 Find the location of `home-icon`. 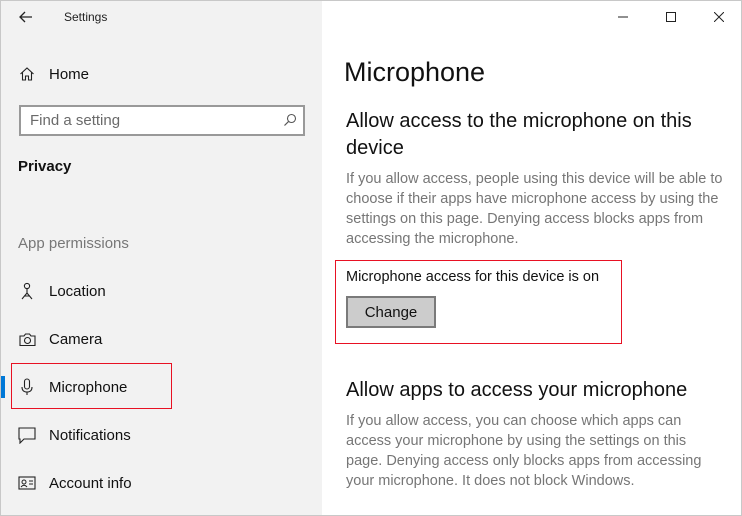

home-icon is located at coordinates (27, 74).